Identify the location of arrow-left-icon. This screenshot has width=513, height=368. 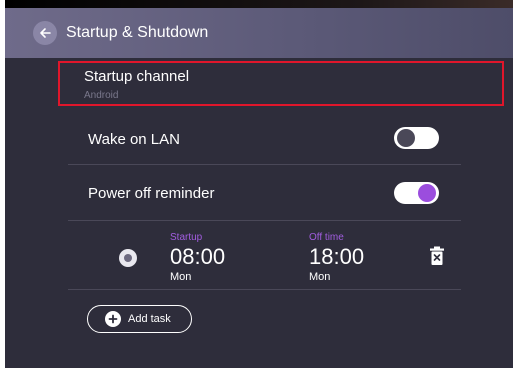
(45, 33).